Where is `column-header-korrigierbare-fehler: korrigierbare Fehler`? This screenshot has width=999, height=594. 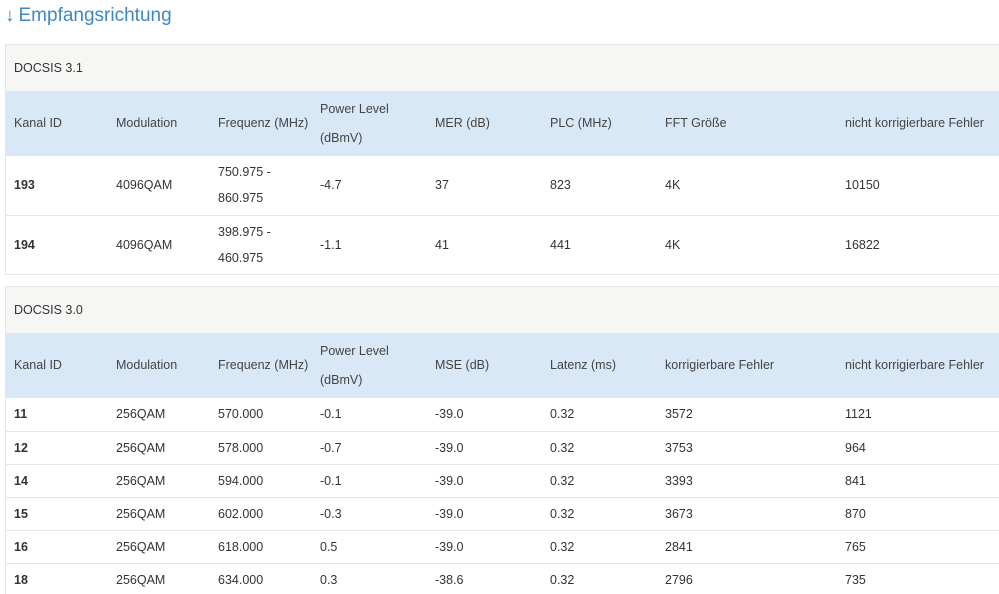 column-header-korrigierbare-fehler: korrigierbare Fehler is located at coordinates (720, 365).